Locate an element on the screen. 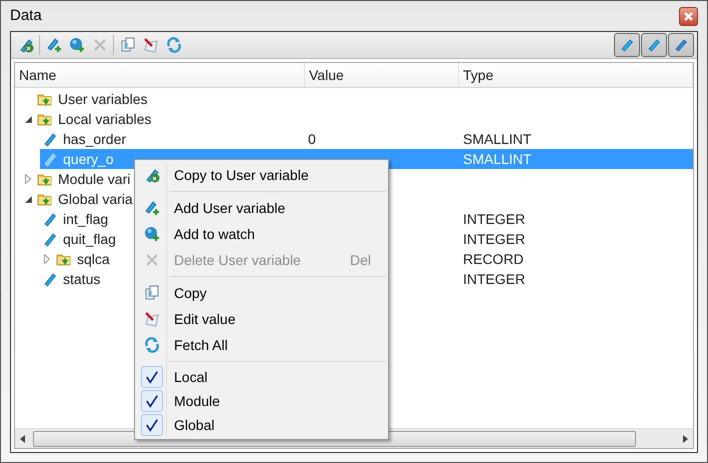  item-name: status is located at coordinates (81, 279).